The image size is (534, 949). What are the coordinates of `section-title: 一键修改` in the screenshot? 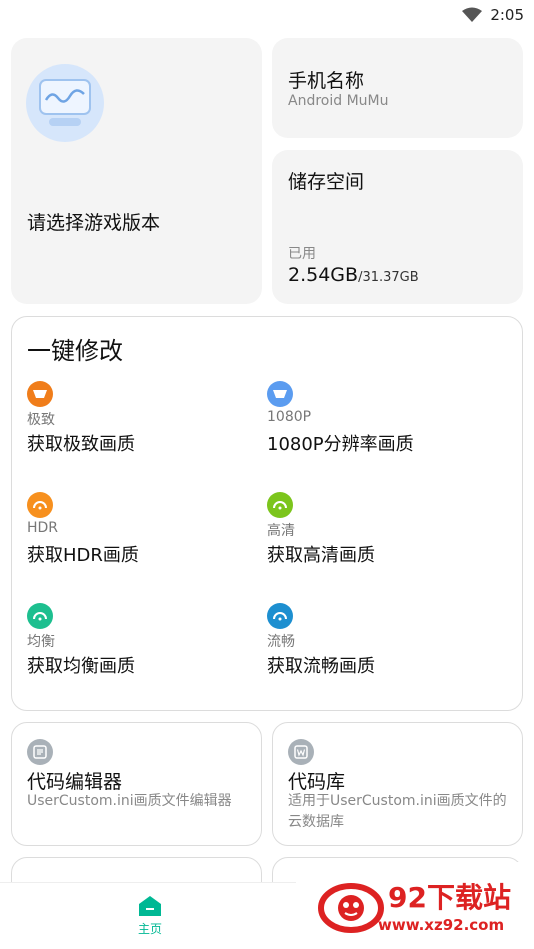 It's located at (75, 351).